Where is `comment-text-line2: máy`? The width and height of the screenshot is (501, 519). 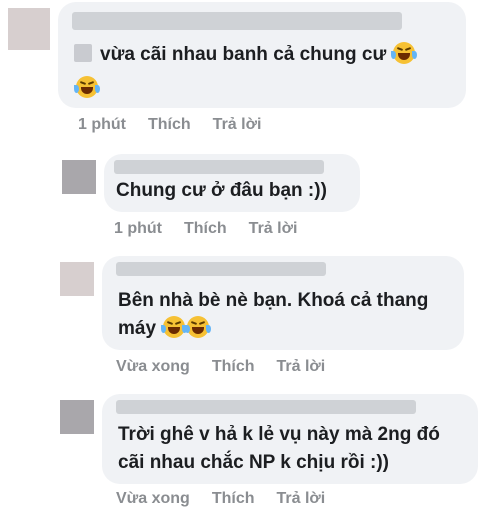
comment-text-line2: máy is located at coordinates (165, 329).